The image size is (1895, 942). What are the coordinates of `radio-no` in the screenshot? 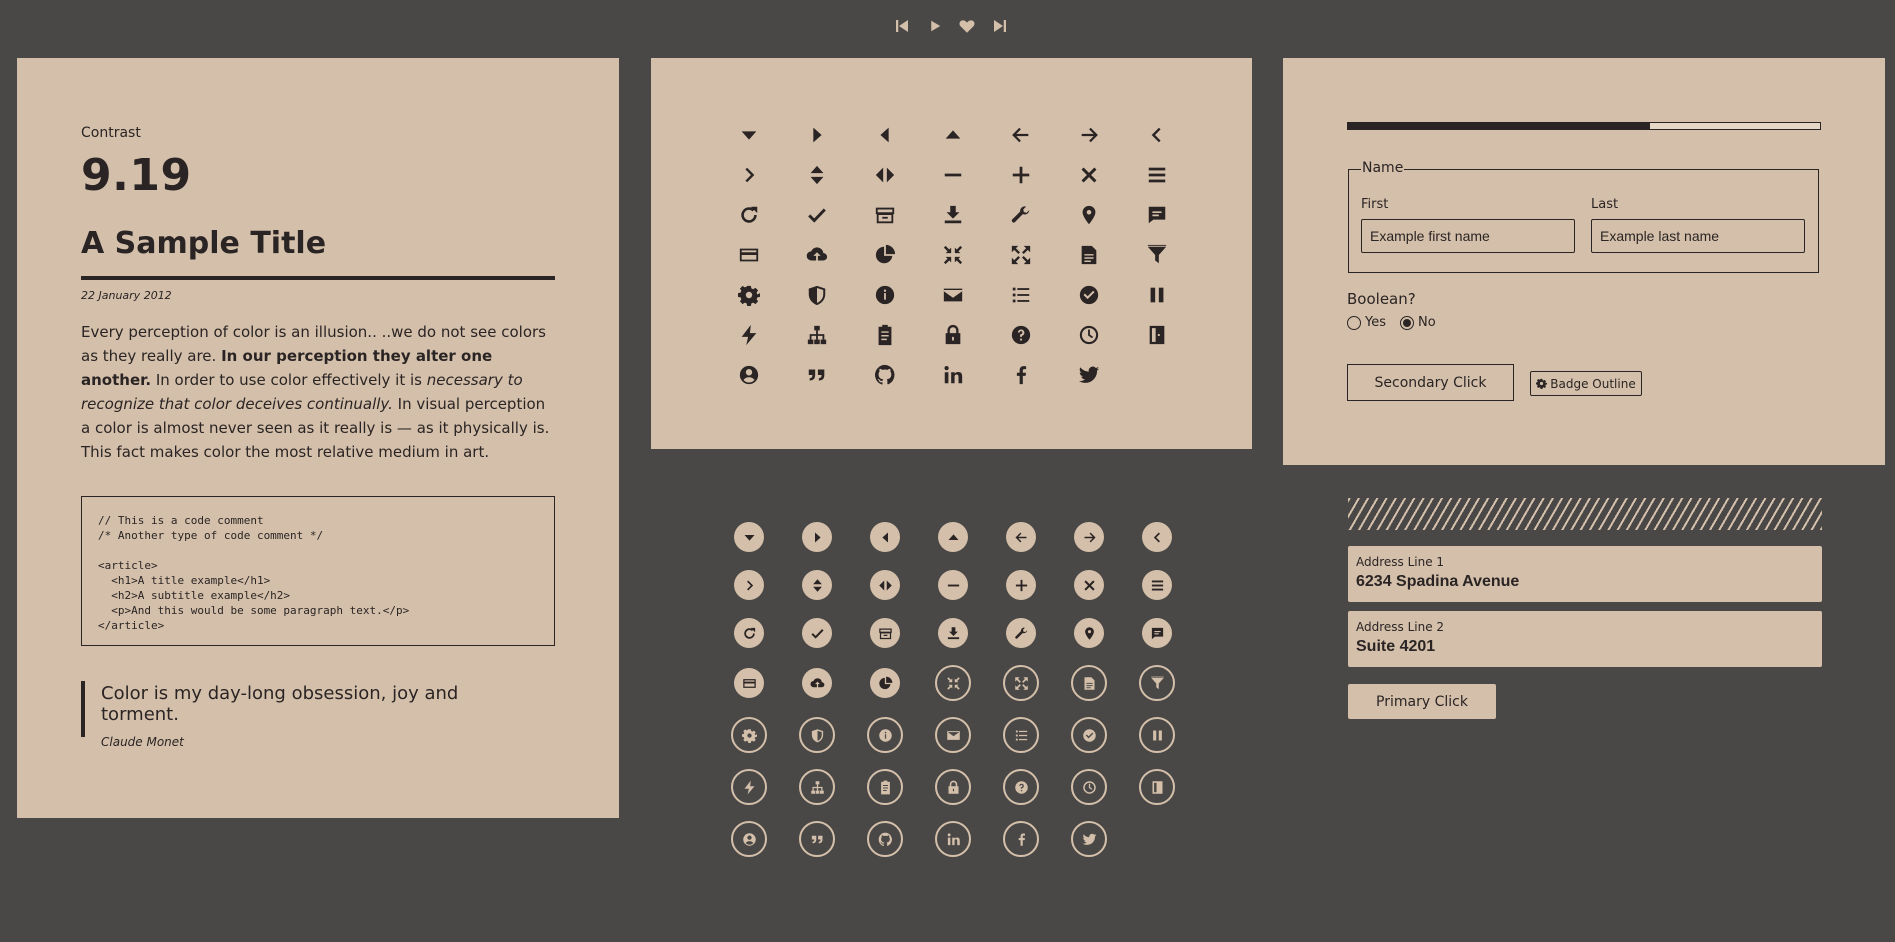 It's located at (1407, 322).